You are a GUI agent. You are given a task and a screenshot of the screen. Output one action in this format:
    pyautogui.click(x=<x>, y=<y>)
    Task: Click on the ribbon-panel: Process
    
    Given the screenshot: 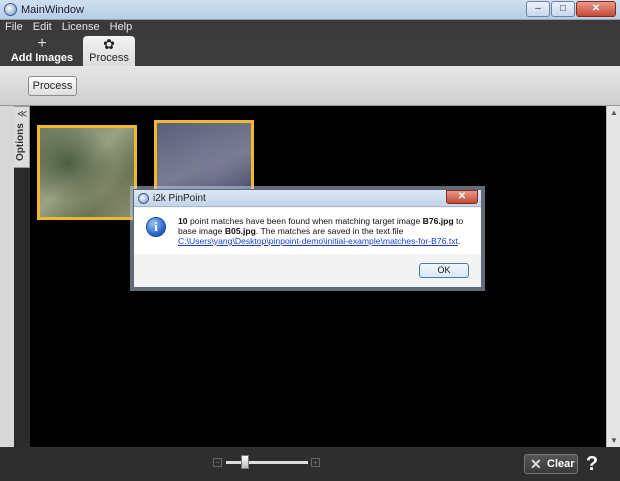 What is the action you would take?
    pyautogui.click(x=310, y=86)
    